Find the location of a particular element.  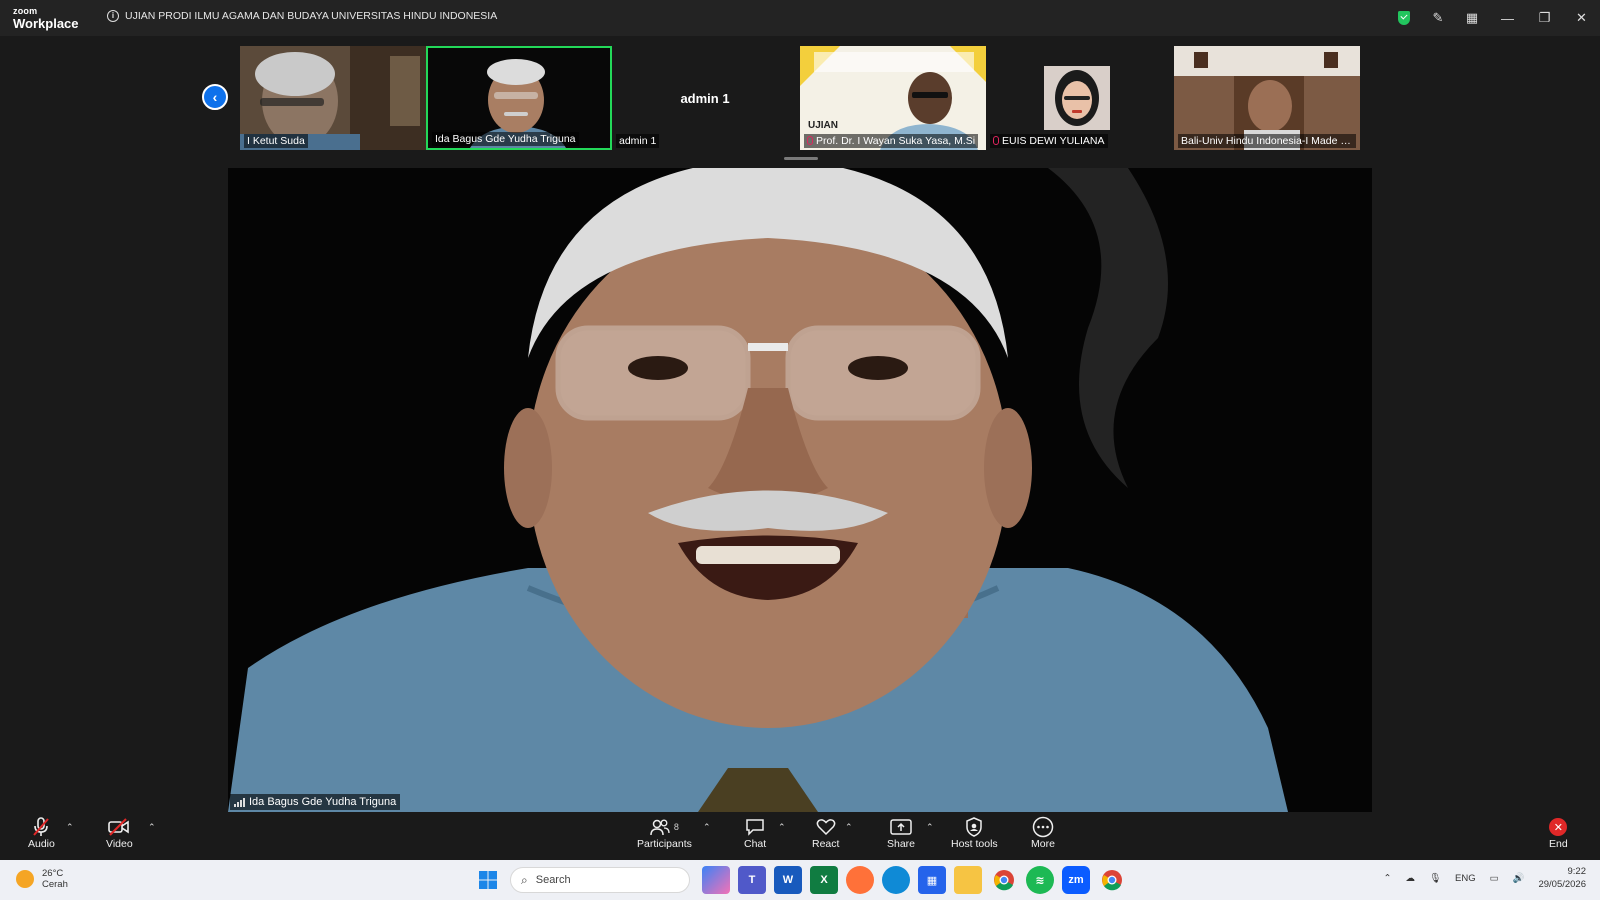

participants-count: 8 is located at coordinates (676, 827).